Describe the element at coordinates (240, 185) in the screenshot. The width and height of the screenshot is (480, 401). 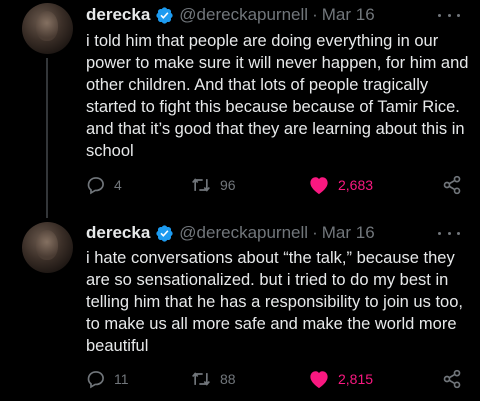
I see `tweet-actions: 4 96 2,683` at that location.